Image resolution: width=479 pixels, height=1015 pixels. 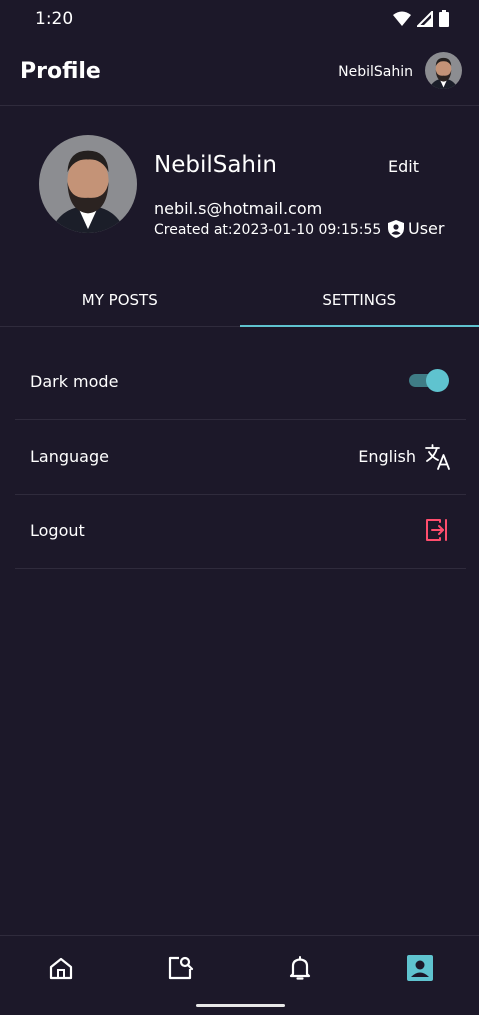 I want to click on role-badge: User, so click(x=416, y=228).